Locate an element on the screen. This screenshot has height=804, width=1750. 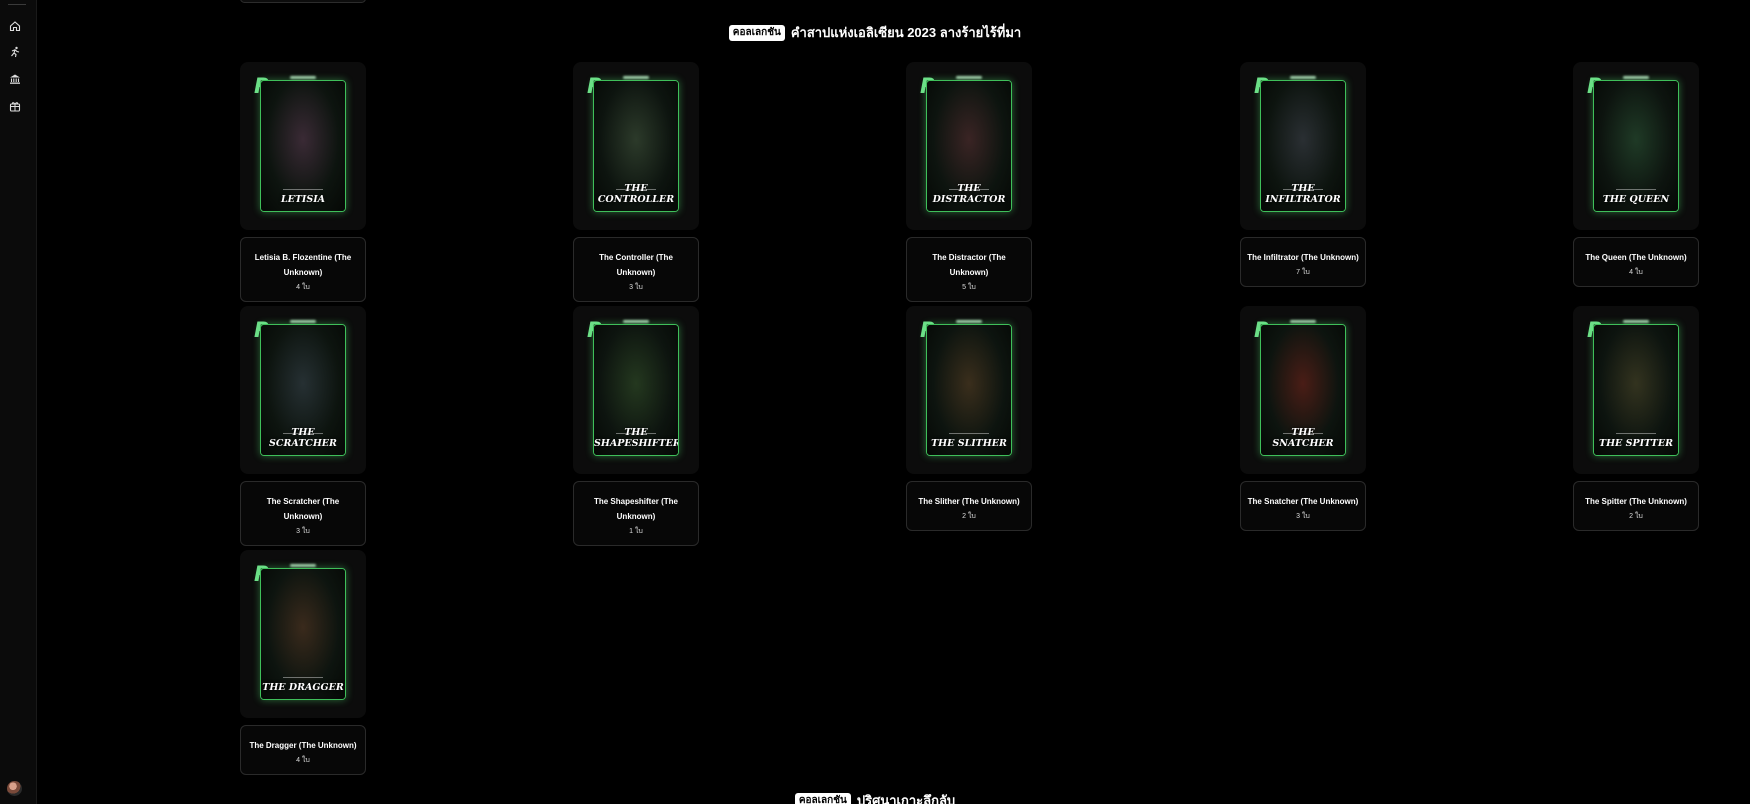
card-frame: THE SCRATCHER is located at coordinates (303, 390).